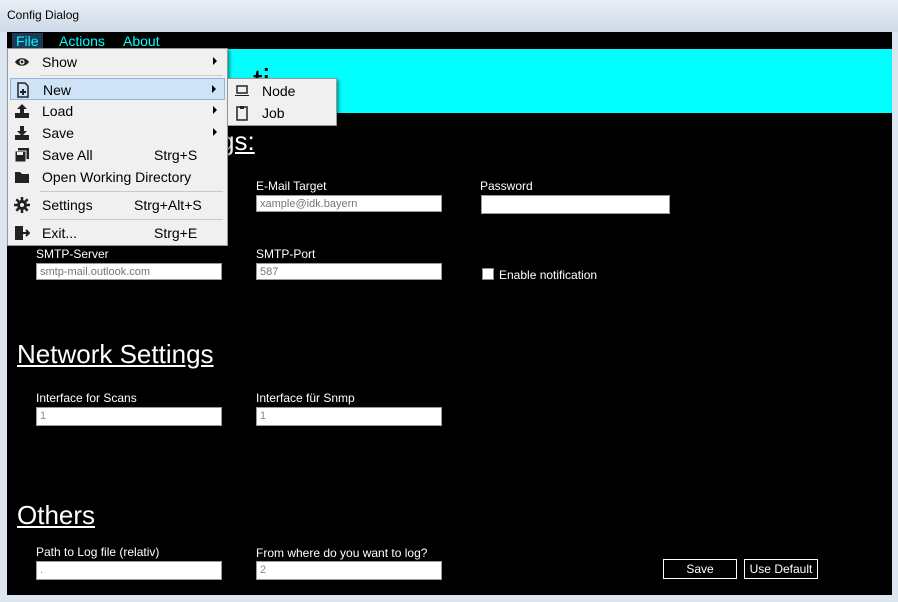 The width and height of the screenshot is (898, 602). Describe the element at coordinates (22, 62) in the screenshot. I see `eye-icon` at that location.